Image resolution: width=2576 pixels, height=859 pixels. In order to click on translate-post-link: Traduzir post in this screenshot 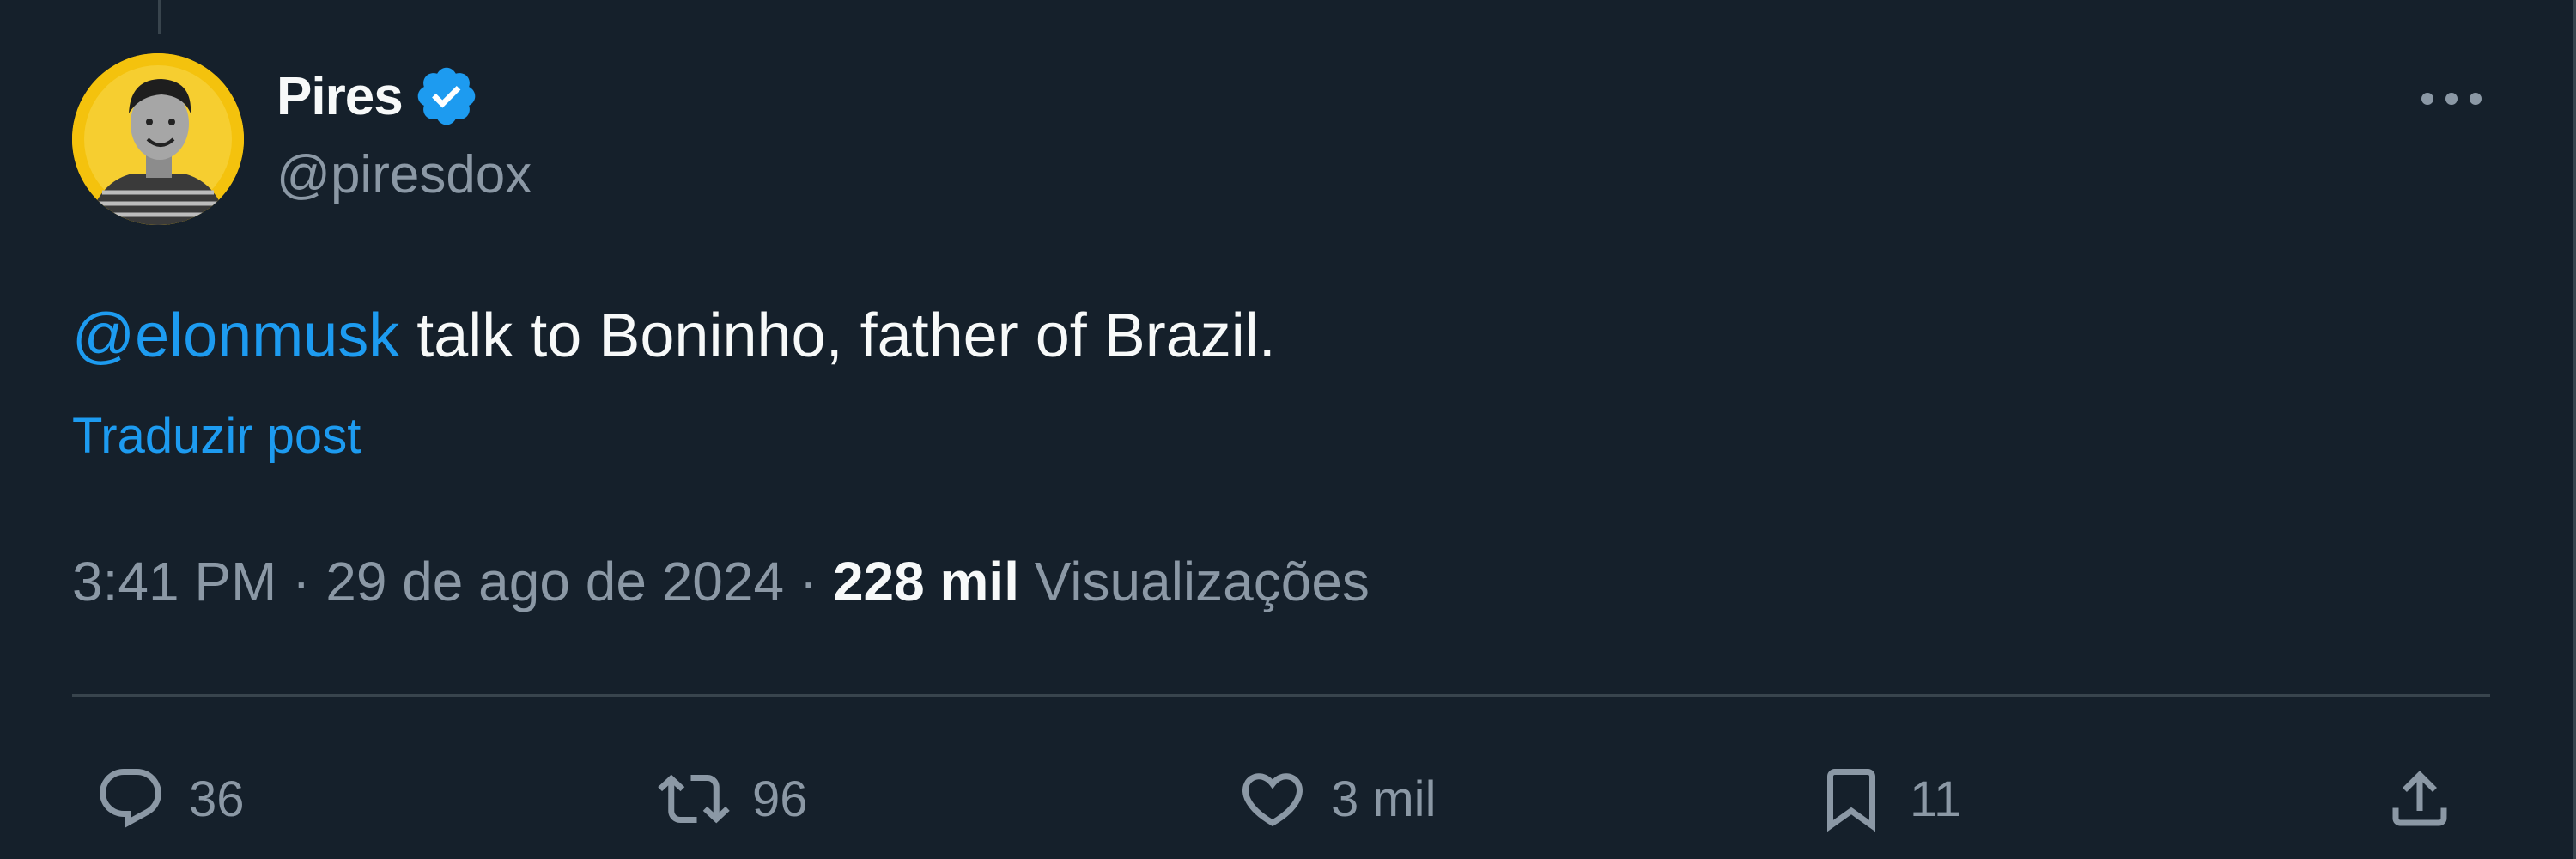, I will do `click(217, 436)`.